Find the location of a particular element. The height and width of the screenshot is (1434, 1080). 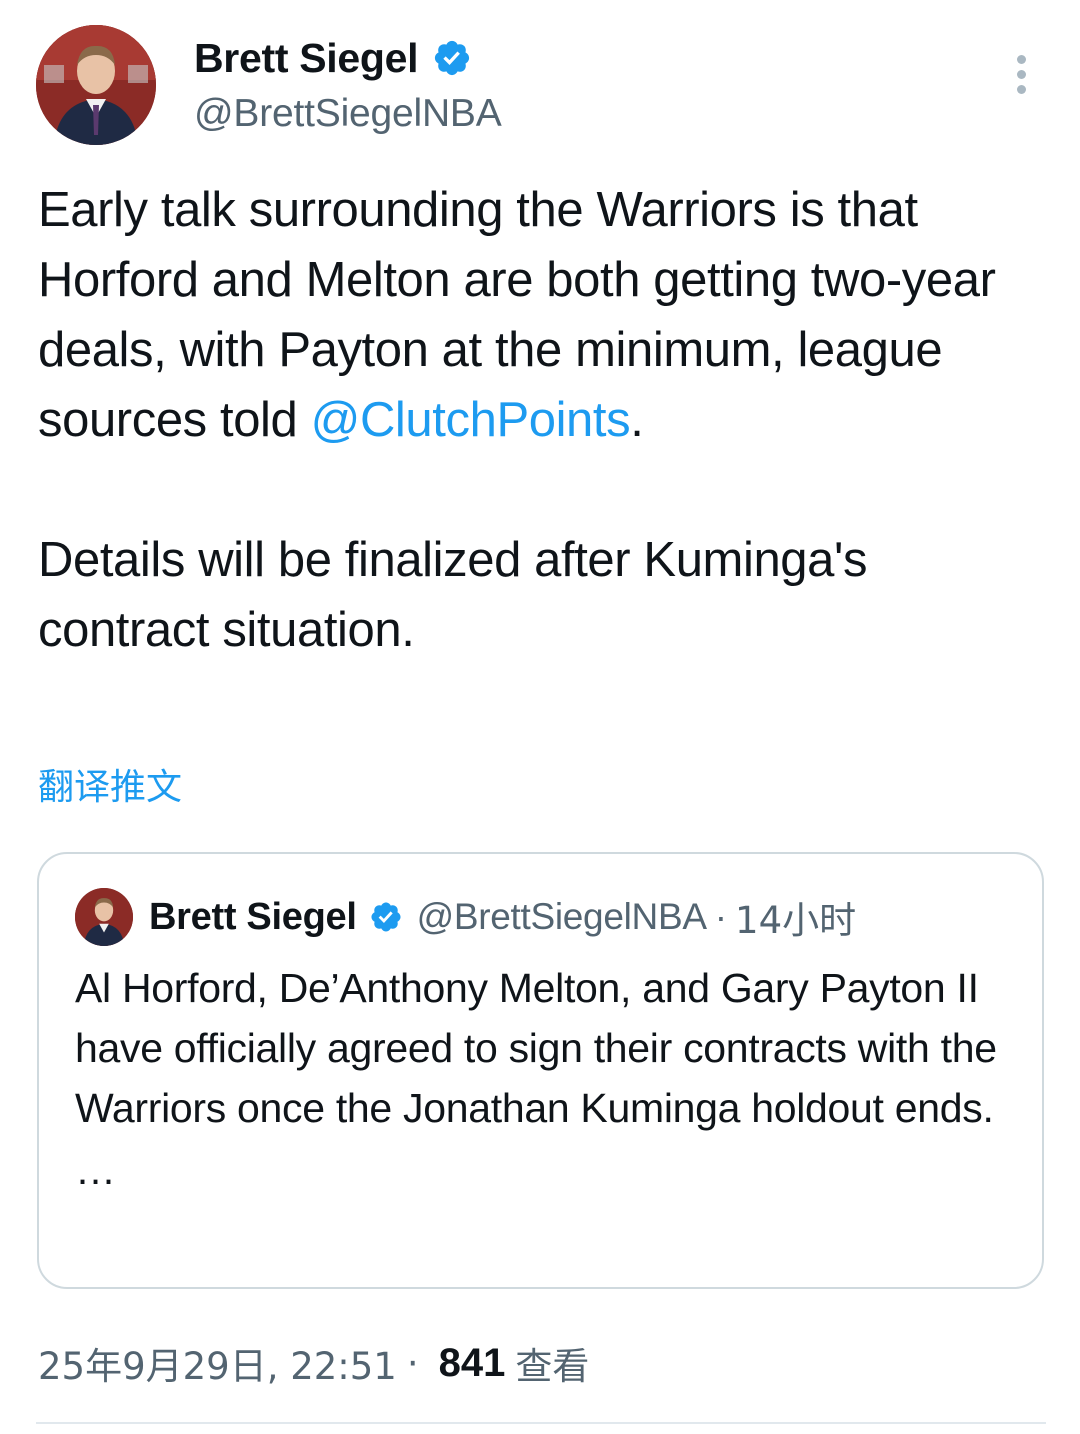

quoted-author-name: Brett Siegel is located at coordinates (253, 916).